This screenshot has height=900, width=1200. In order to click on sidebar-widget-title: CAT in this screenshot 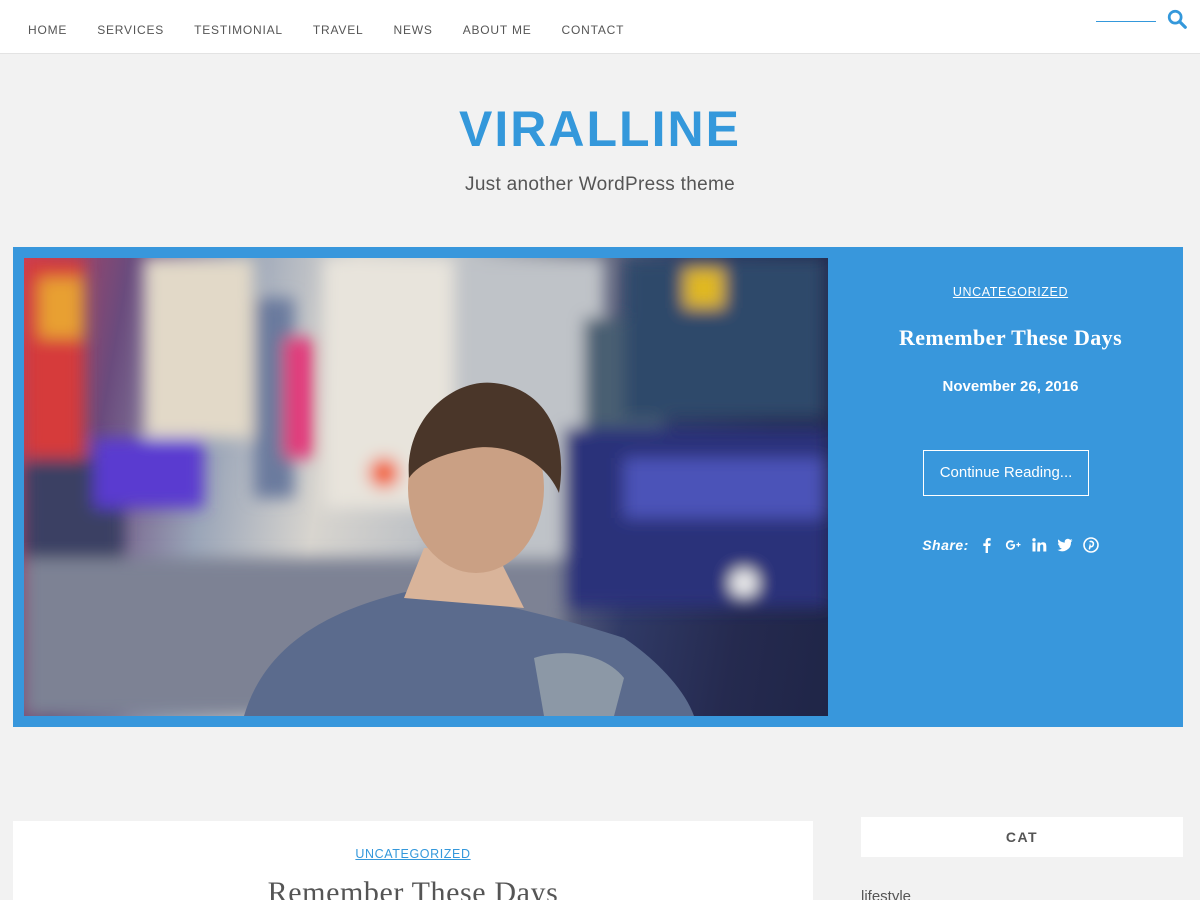, I will do `click(1022, 837)`.